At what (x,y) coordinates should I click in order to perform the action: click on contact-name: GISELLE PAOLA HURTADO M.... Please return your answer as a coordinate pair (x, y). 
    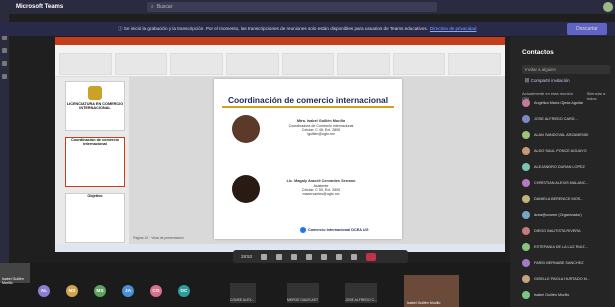
    Looking at the image, I should click on (562, 279).